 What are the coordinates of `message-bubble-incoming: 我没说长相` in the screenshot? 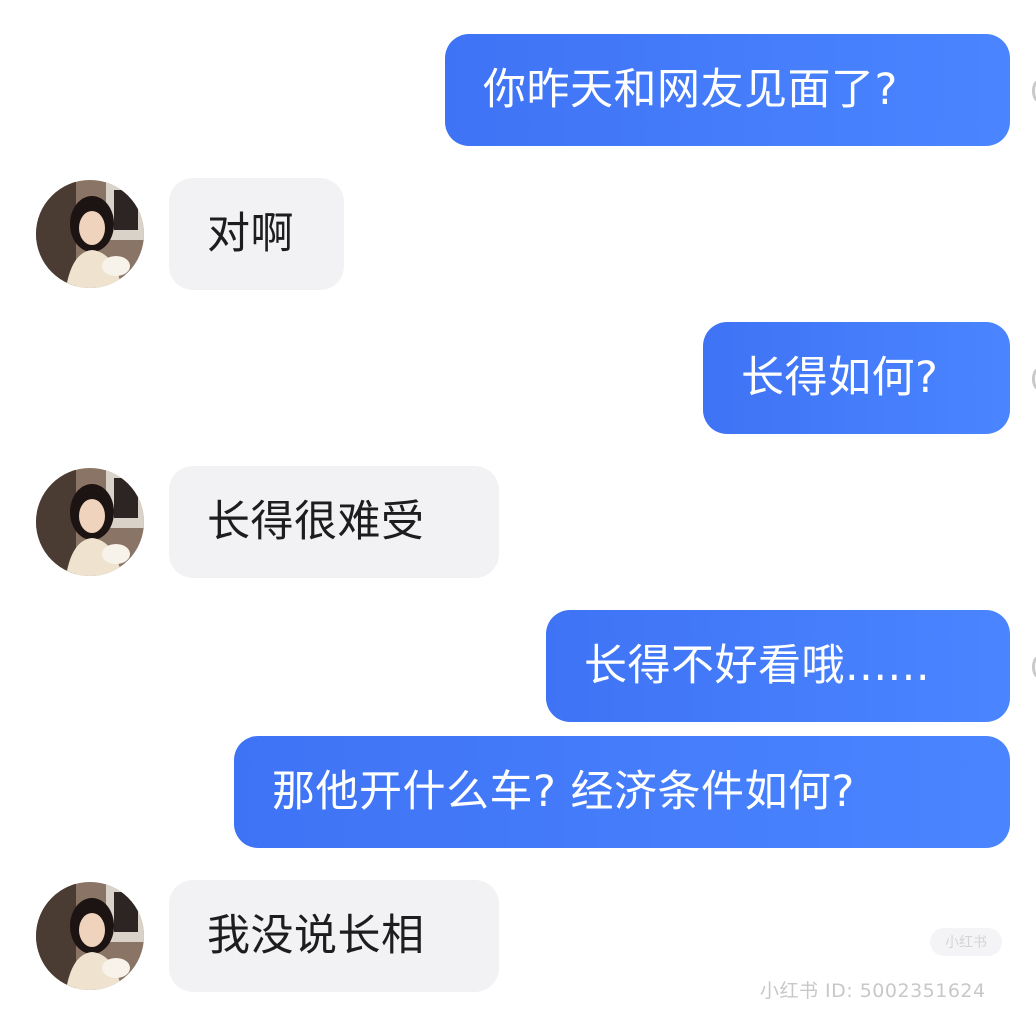 It's located at (334, 936).